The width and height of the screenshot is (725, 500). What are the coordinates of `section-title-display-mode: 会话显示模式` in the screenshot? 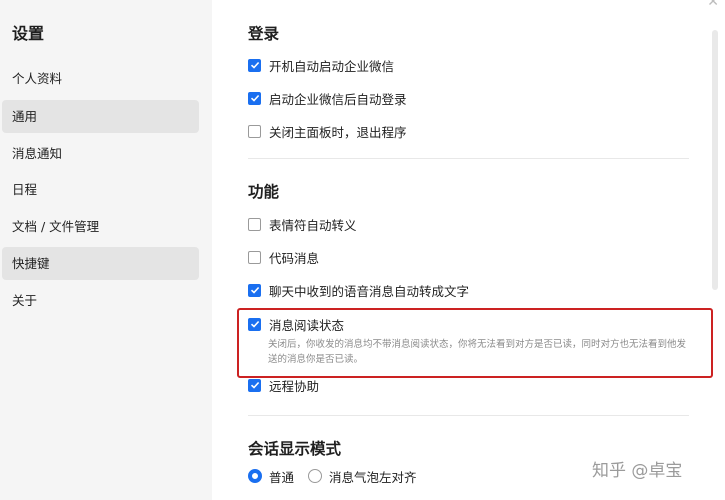 It's located at (295, 449).